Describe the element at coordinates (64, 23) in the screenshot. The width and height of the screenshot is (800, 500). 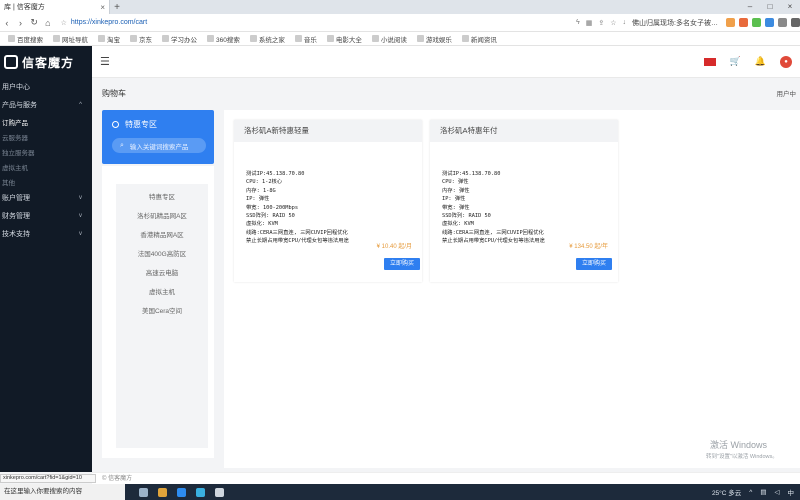
I see `star-icon: ☆` at that location.